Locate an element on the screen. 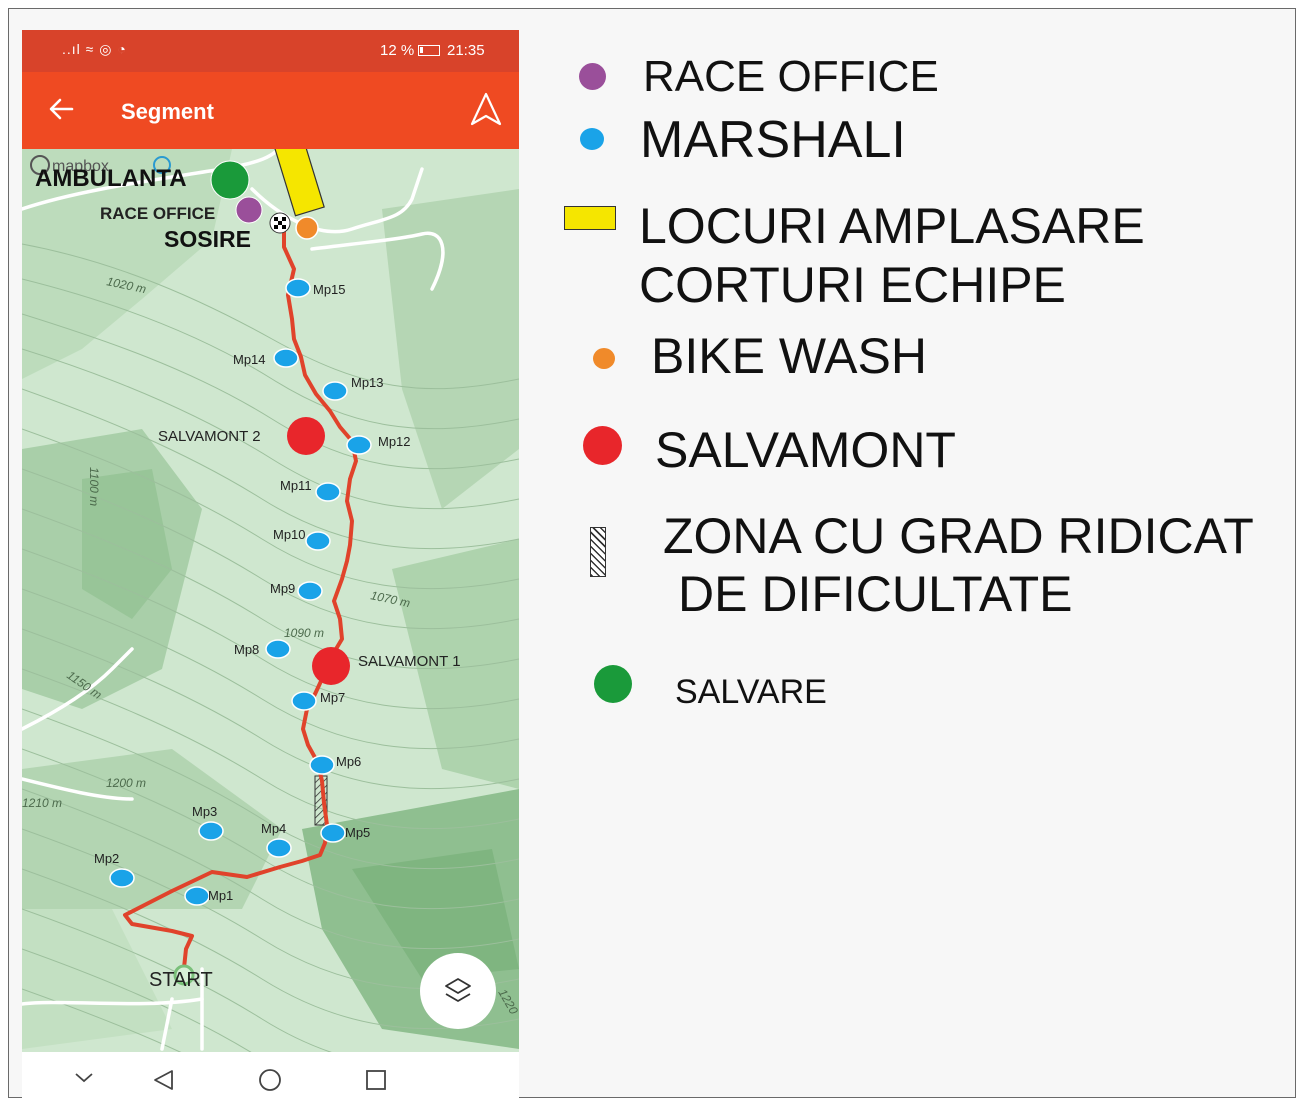 The height and width of the screenshot is (1101, 1298). finish-label: SOSIRE is located at coordinates (207, 239).